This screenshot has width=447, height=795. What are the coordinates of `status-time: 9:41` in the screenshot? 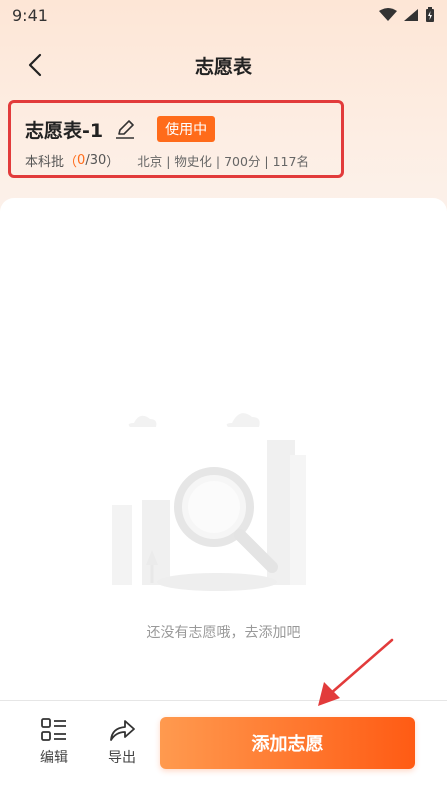 It's located at (30, 15).